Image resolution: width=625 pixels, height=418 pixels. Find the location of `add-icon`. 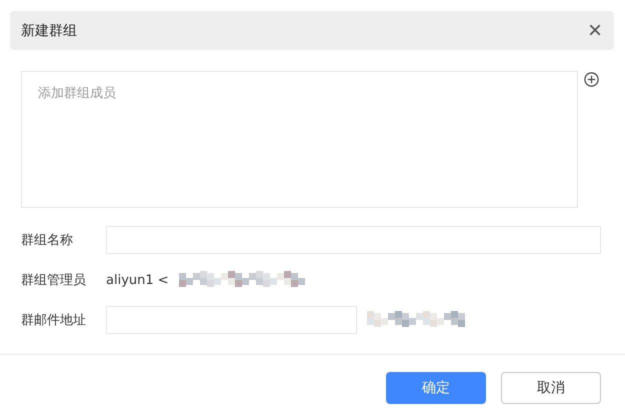

add-icon is located at coordinates (591, 79).